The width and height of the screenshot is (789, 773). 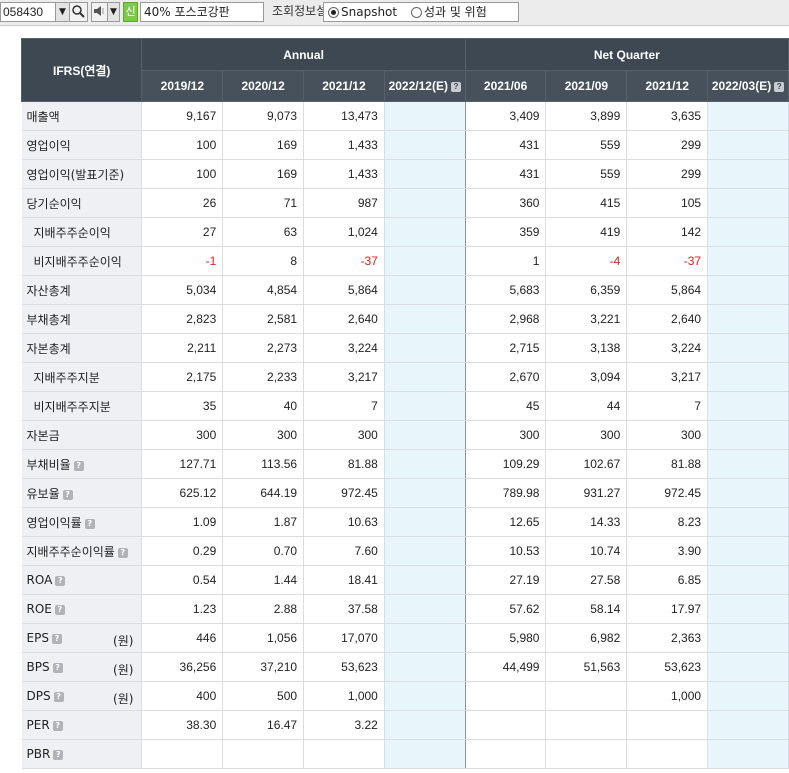 What do you see at coordinates (82, 522) in the screenshot?
I see `row-label: 영업이익률?` at bounding box center [82, 522].